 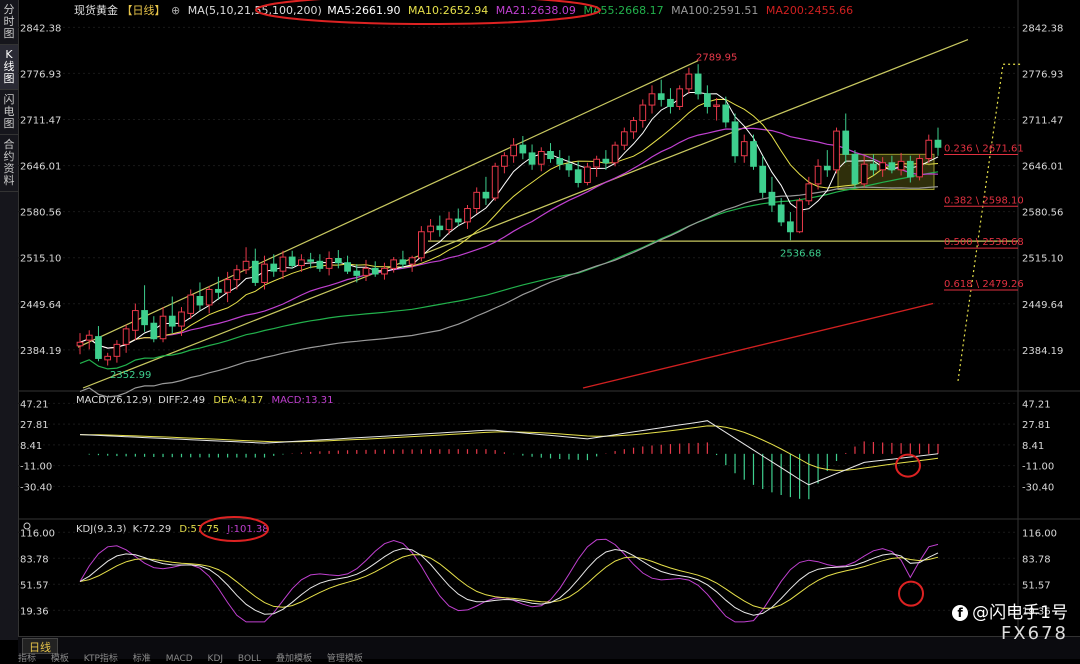 I want to click on tab-kdj: KDJ, so click(x=216, y=659).